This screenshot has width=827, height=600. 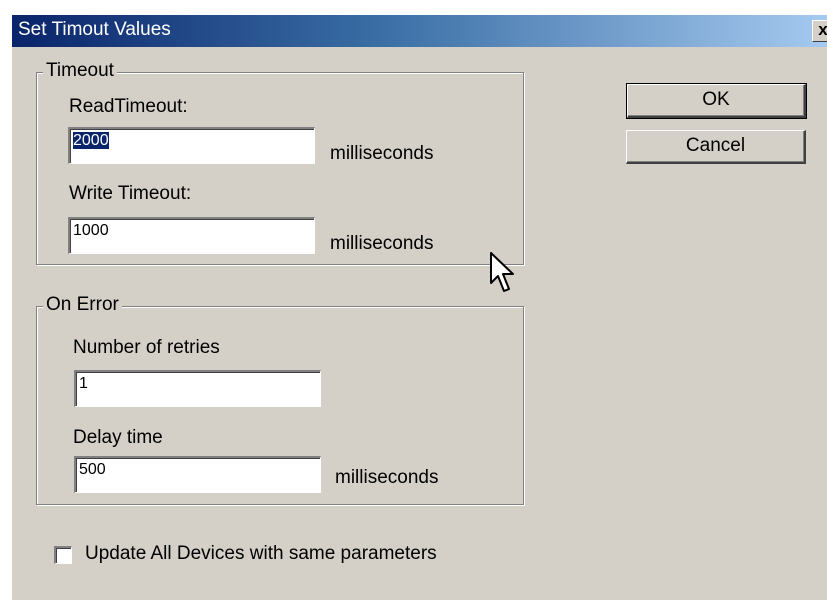 What do you see at coordinates (80, 71) in the screenshot?
I see `timeout-group-legend: Timeout` at bounding box center [80, 71].